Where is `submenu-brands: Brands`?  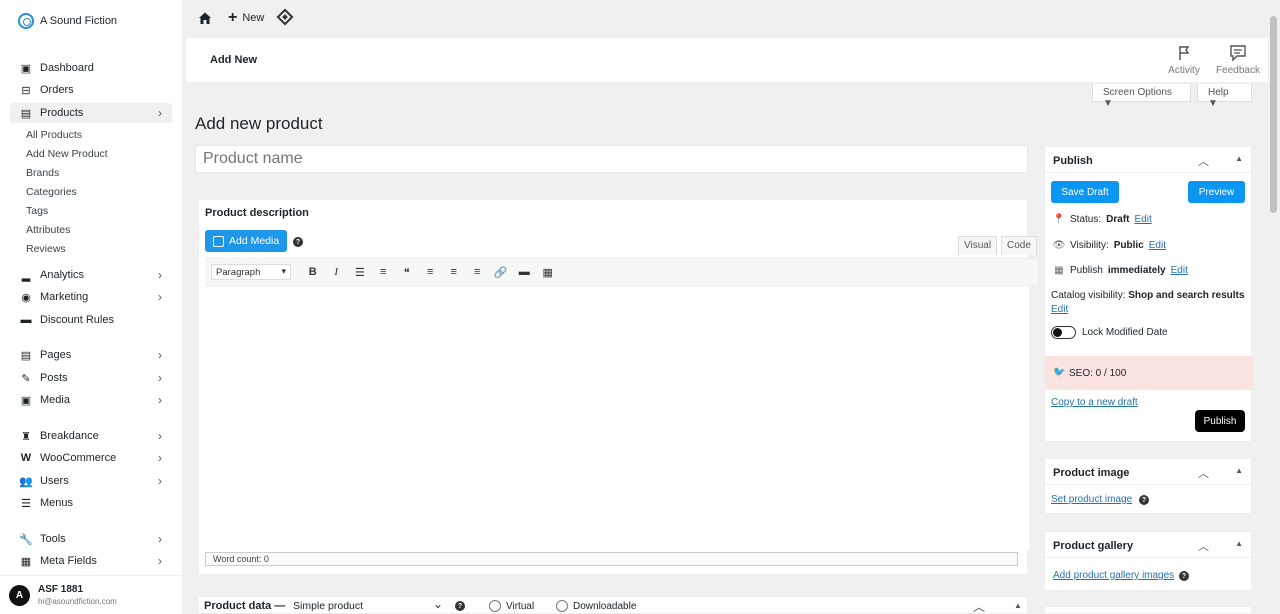
submenu-brands: Brands is located at coordinates (42, 173).